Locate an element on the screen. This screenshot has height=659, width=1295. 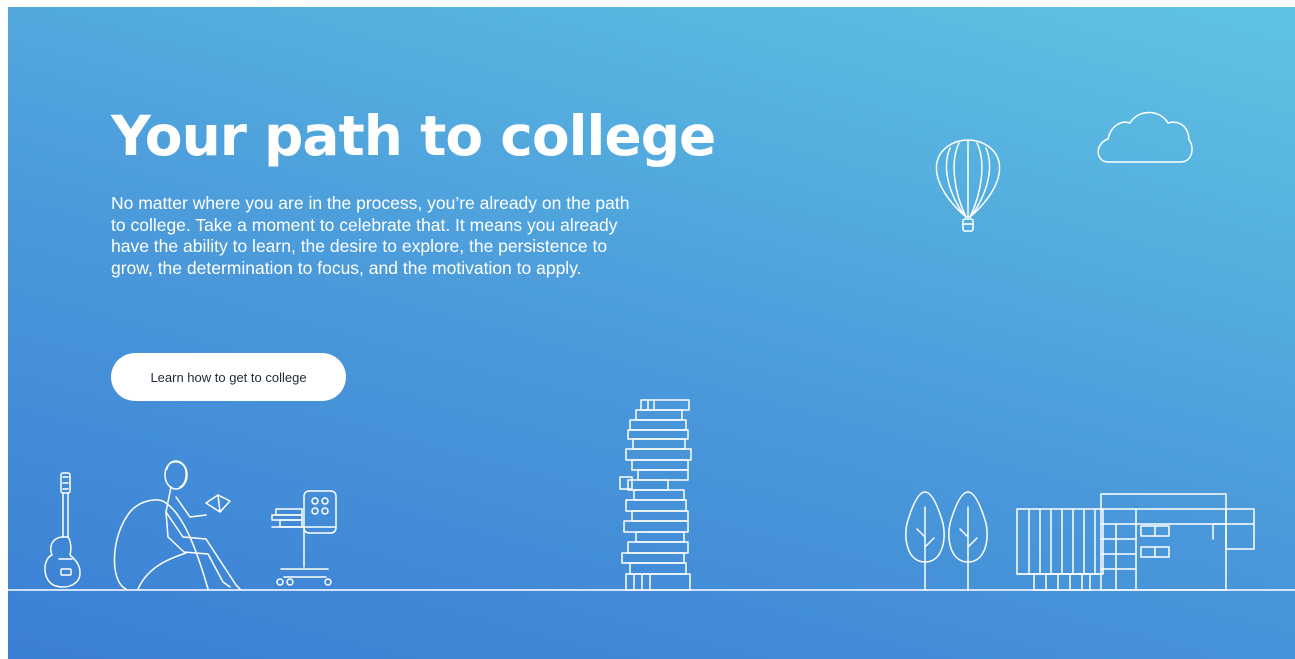
guitar-icon is located at coordinates (62, 530).